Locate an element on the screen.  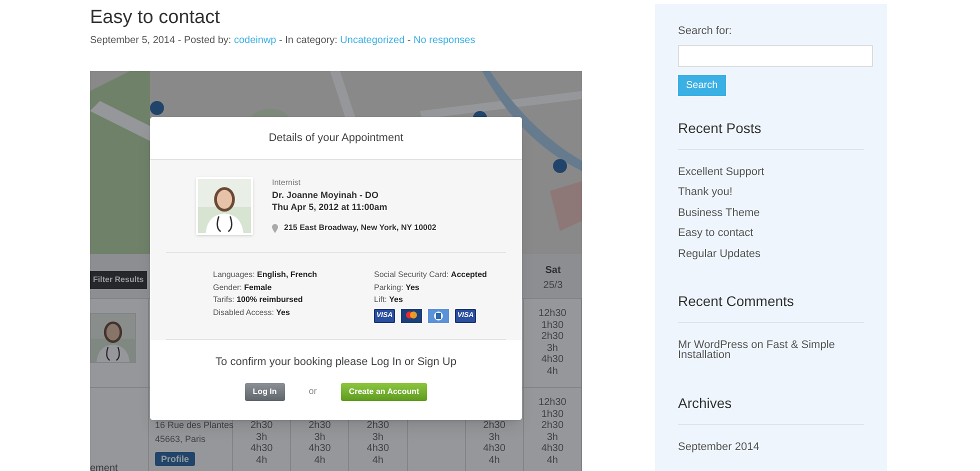
meta-link: Uncategorized is located at coordinates (372, 40).